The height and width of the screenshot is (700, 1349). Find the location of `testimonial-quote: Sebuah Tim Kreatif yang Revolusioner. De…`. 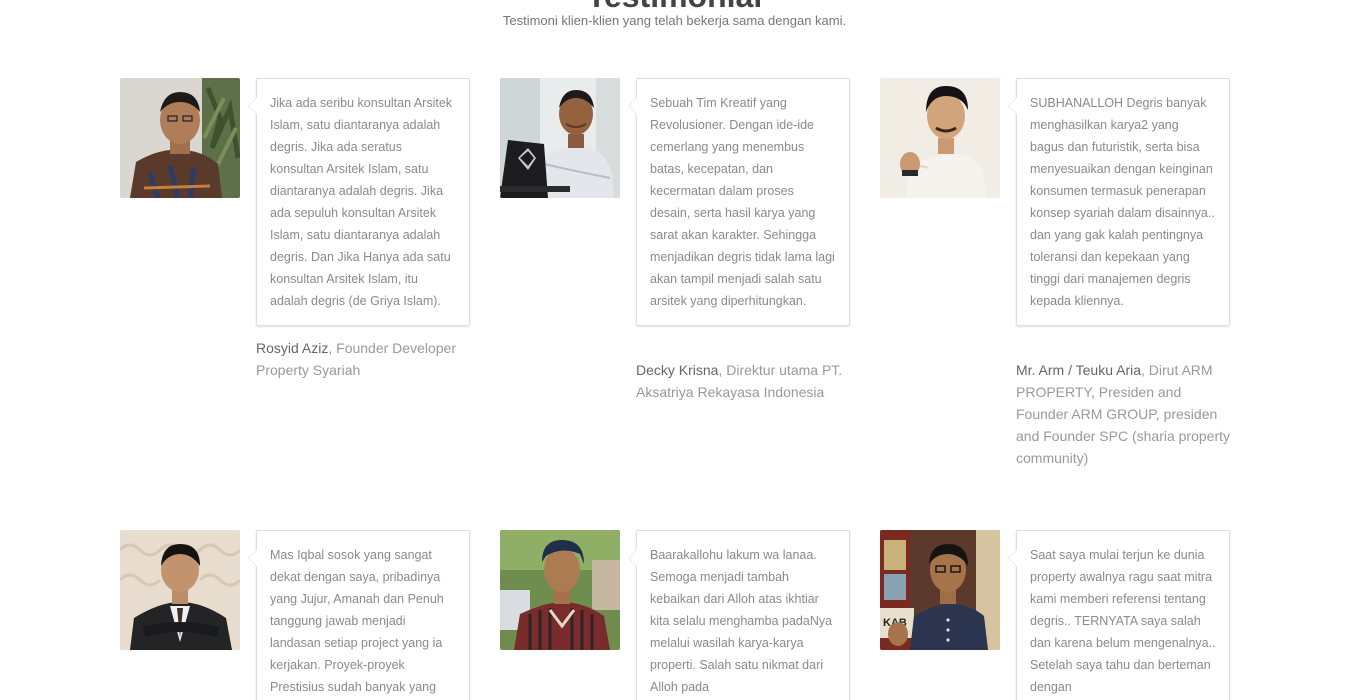

testimonial-quote: Sebuah Tim Kreatif yang Revolusioner. De… is located at coordinates (739, 202).